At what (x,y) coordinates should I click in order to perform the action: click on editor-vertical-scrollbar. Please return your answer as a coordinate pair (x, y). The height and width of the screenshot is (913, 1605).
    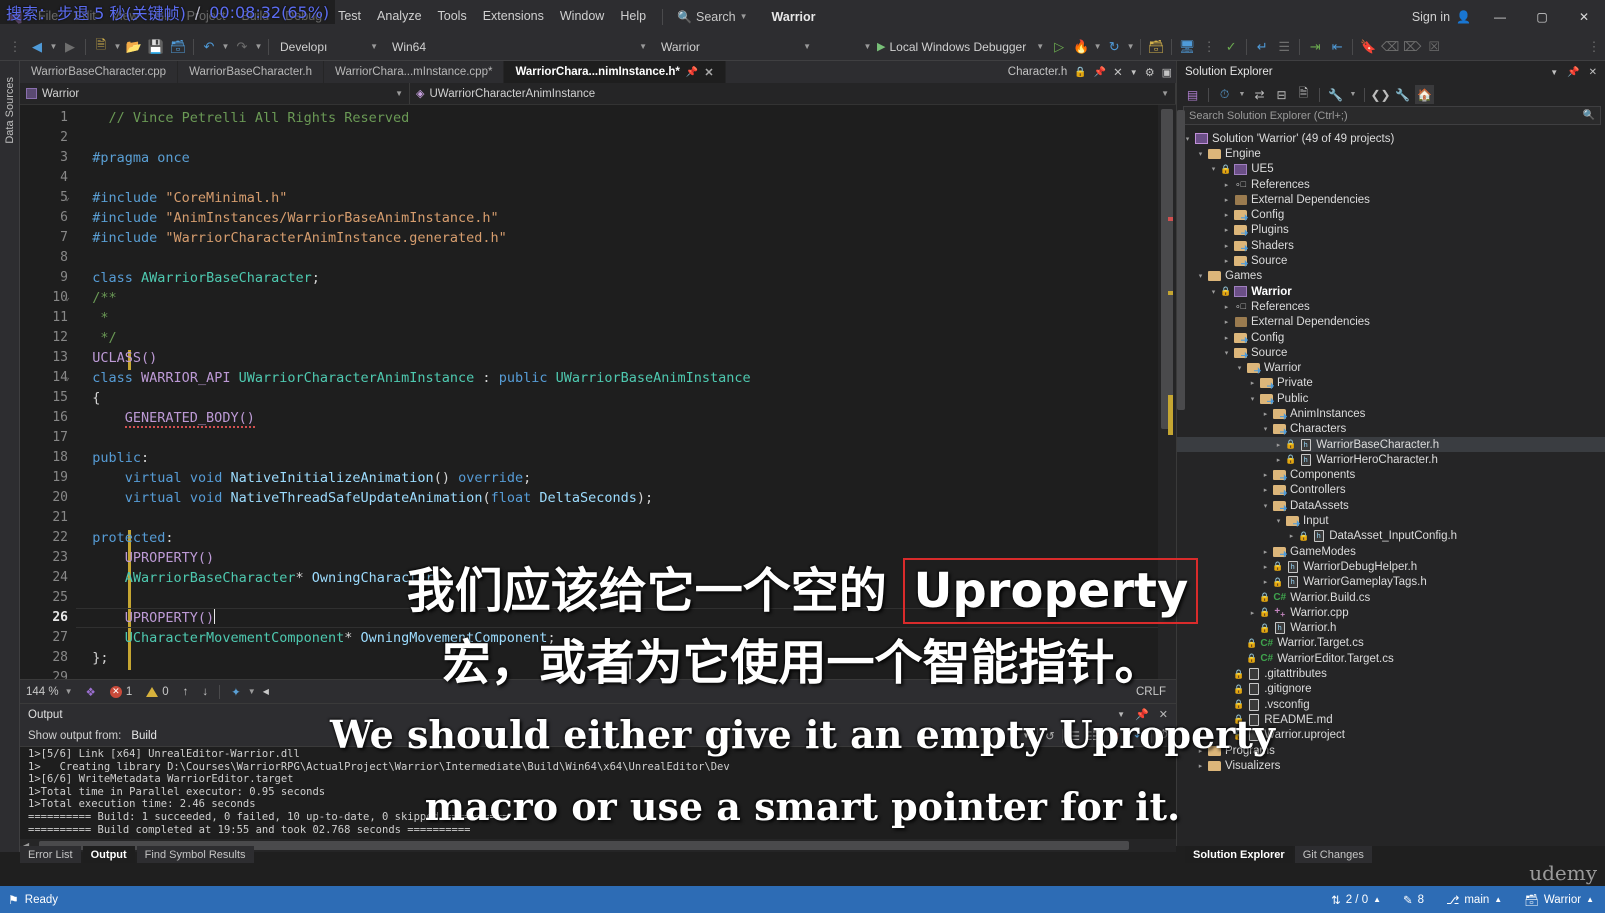
    Looking at the image, I should click on (1167, 392).